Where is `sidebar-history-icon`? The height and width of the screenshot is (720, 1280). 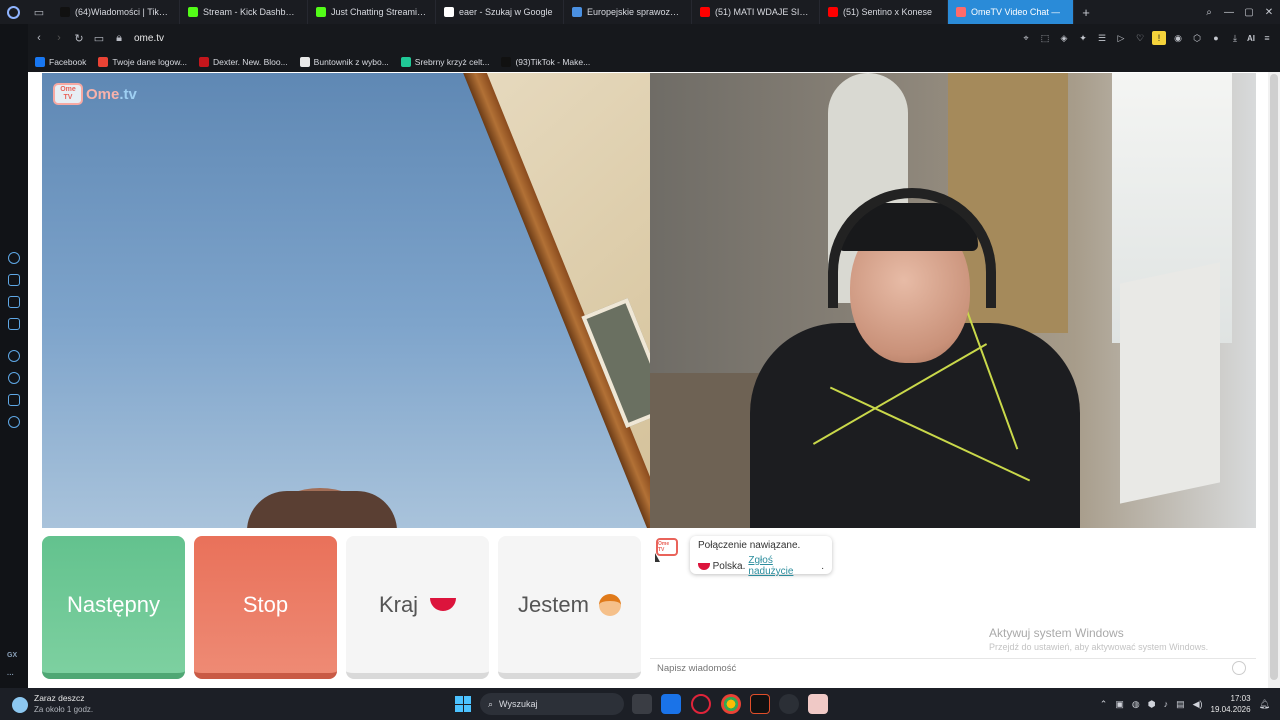 sidebar-history-icon is located at coordinates (14, 378).